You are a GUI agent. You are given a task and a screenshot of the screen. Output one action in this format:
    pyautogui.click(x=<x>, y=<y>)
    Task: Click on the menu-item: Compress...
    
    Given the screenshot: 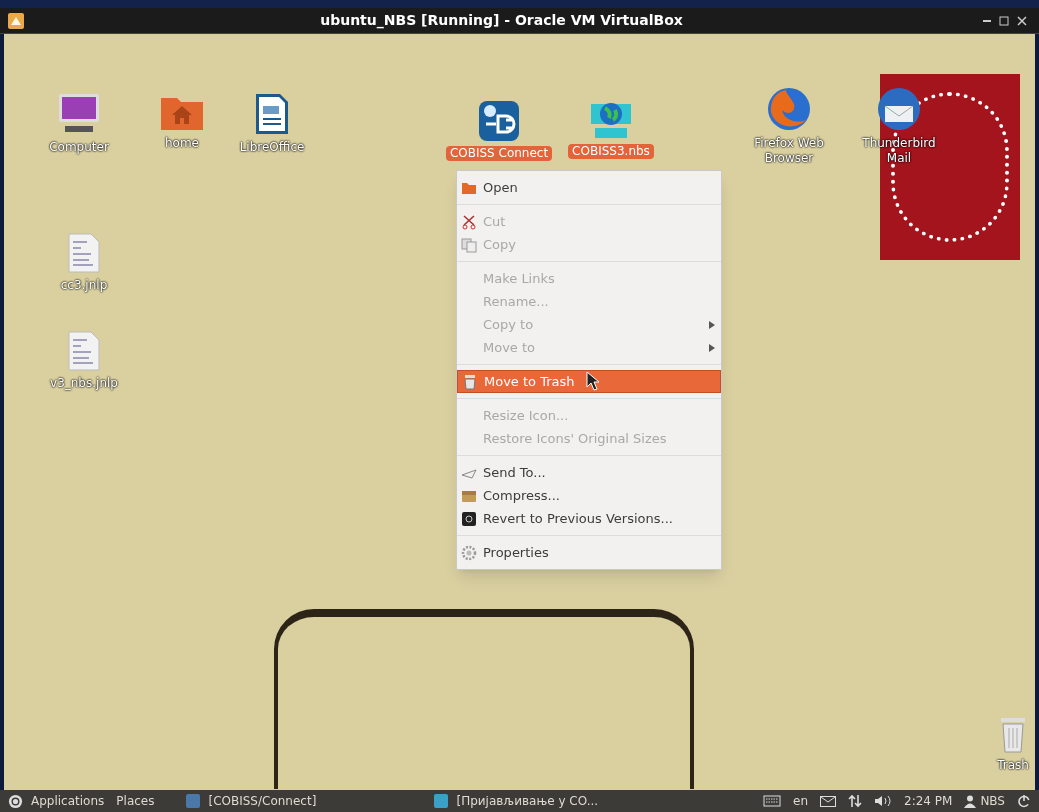 What is the action you would take?
    pyautogui.click(x=589, y=495)
    